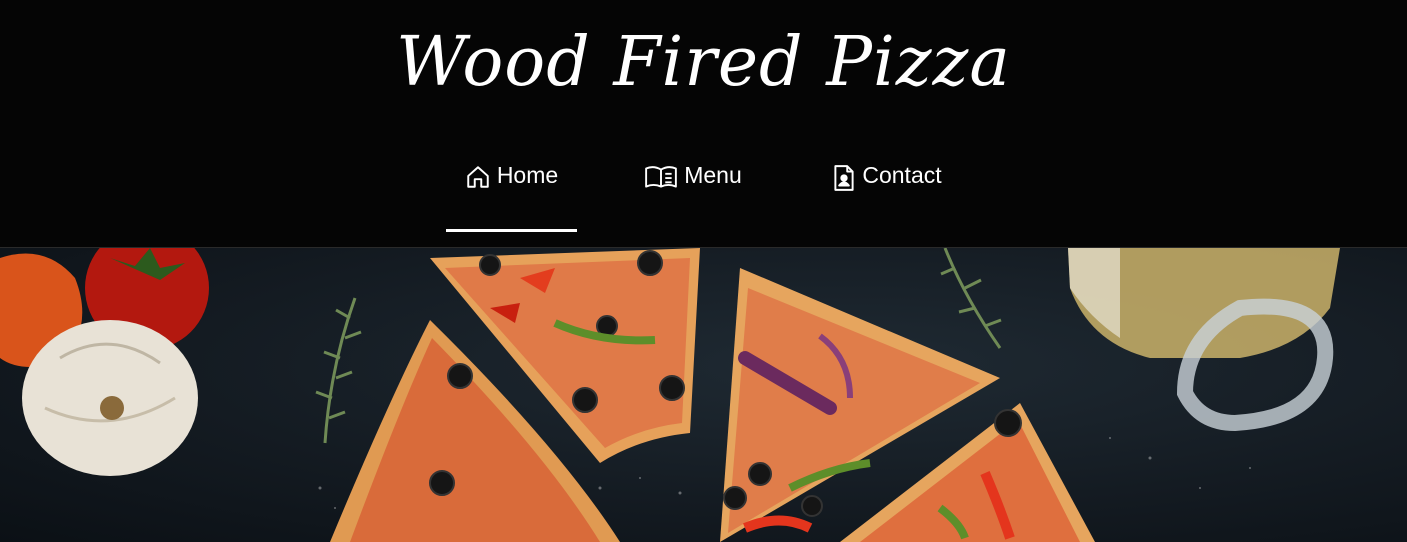 The image size is (1407, 542). What do you see at coordinates (664, 179) in the screenshot?
I see `book-icon` at bounding box center [664, 179].